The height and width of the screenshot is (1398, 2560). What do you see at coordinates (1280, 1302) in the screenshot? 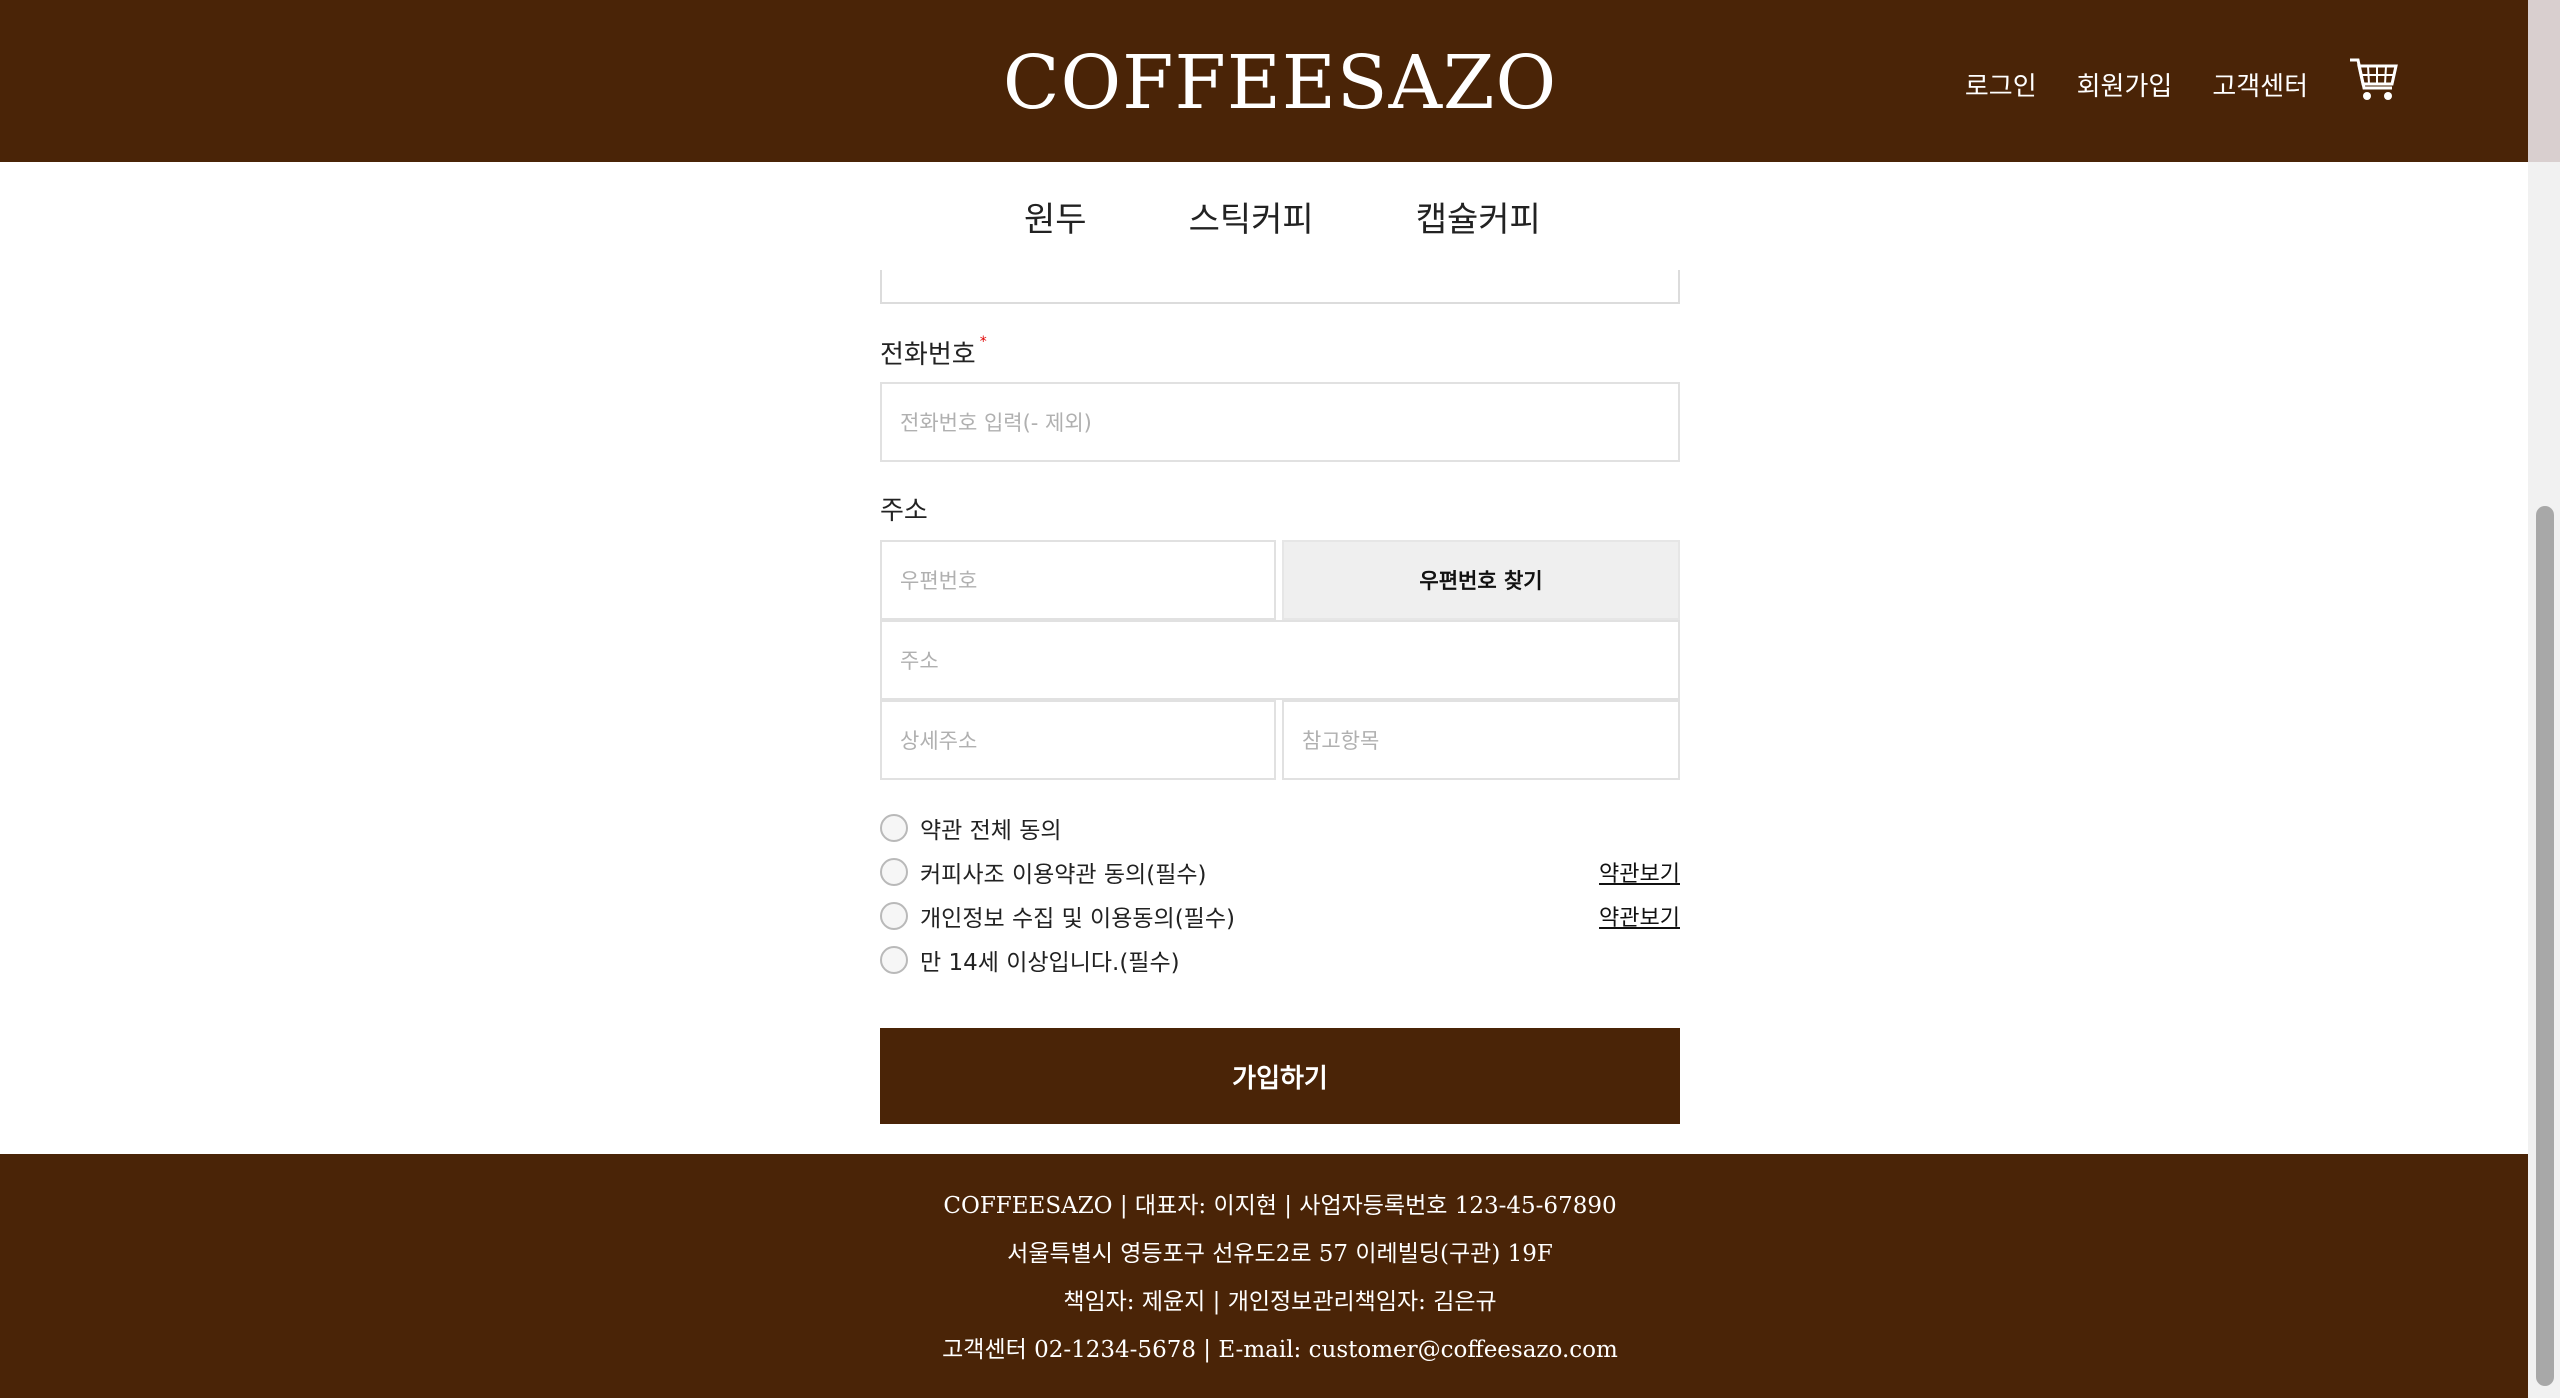
I see `footer-managers: 책임자: 제윤지 | 개인정보관리책임자: 김은규` at bounding box center [1280, 1302].